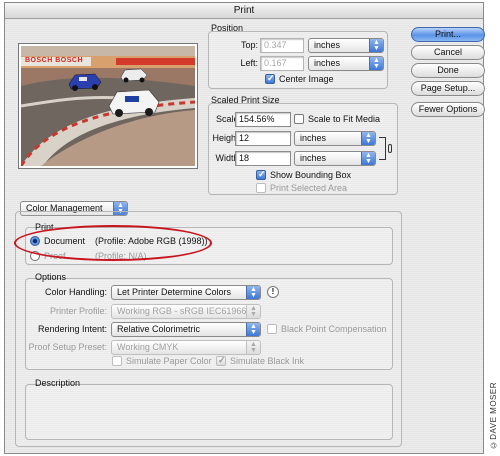  What do you see at coordinates (273, 292) in the screenshot?
I see `info-icon: !` at bounding box center [273, 292].